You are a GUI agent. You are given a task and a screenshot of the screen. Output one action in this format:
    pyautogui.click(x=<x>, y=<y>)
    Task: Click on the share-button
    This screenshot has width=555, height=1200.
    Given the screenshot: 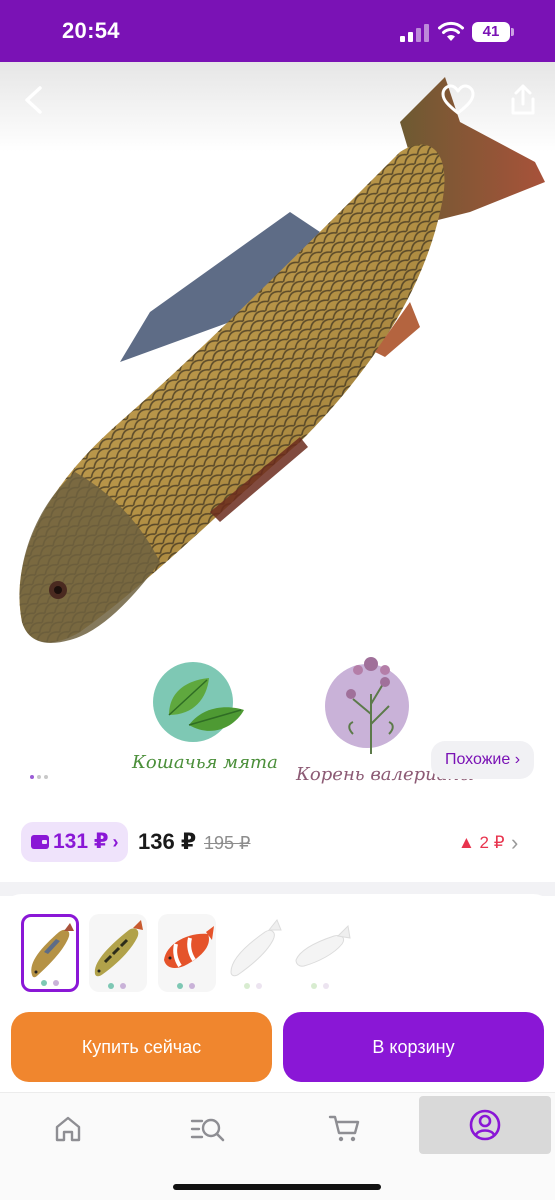 What is the action you would take?
    pyautogui.click(x=523, y=100)
    